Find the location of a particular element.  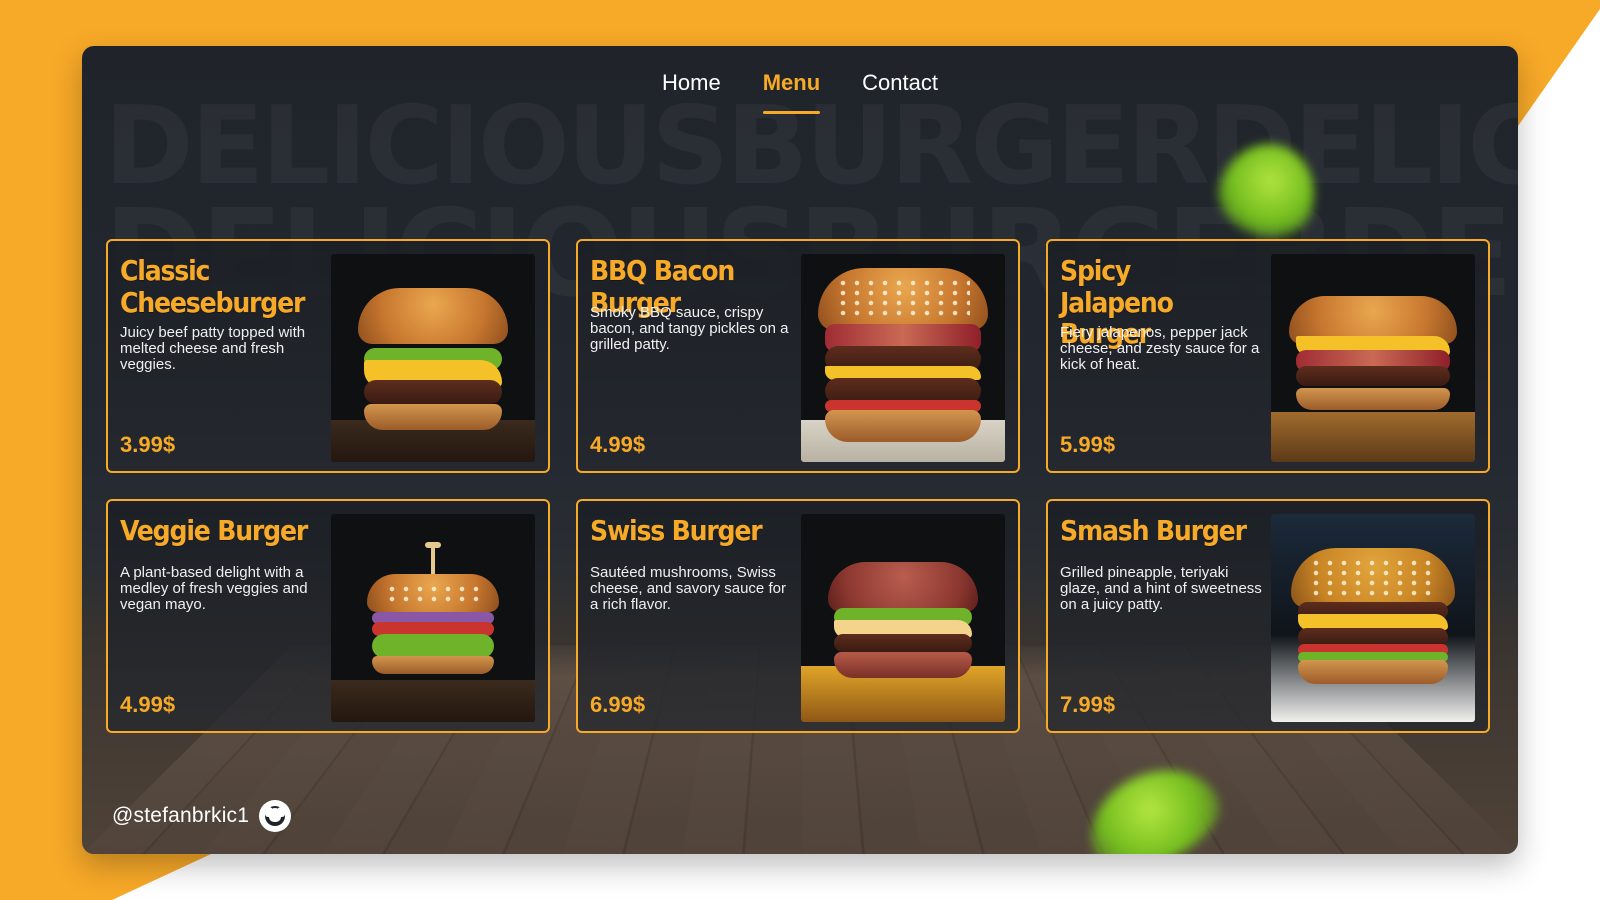

author-footer: @stefanbrkic1 is located at coordinates (202, 816).